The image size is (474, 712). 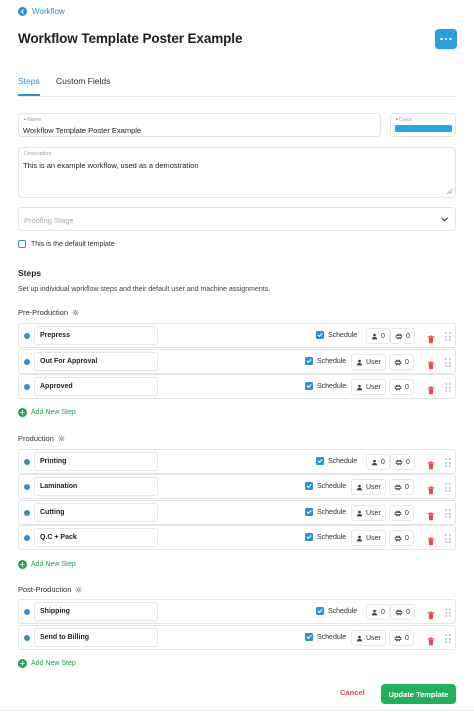 I want to click on add-new-step-label: Add New Step, so click(x=53, y=663).